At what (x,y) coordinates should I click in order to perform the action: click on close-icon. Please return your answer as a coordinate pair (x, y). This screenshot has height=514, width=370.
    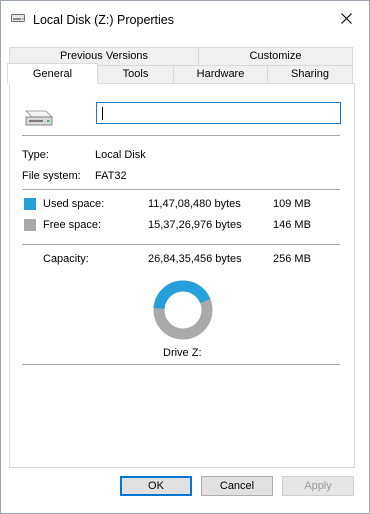
    Looking at the image, I should click on (346, 18).